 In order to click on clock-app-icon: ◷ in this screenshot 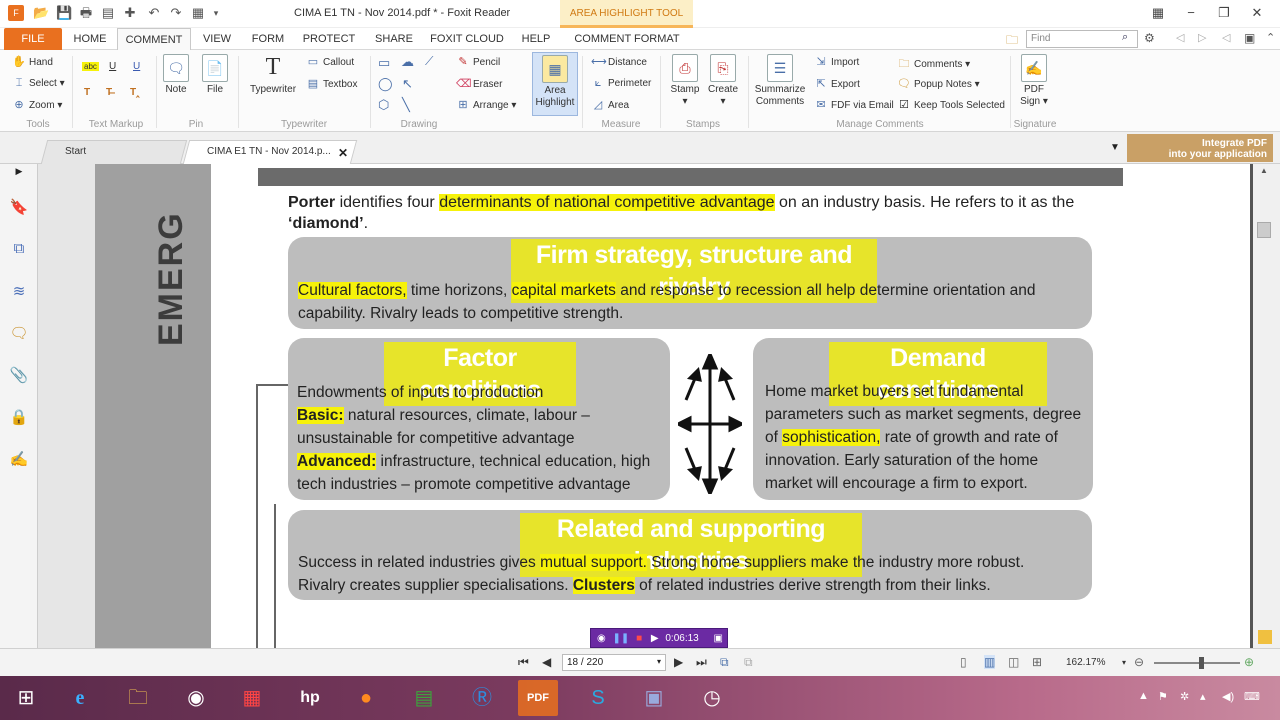, I will do `click(712, 698)`.